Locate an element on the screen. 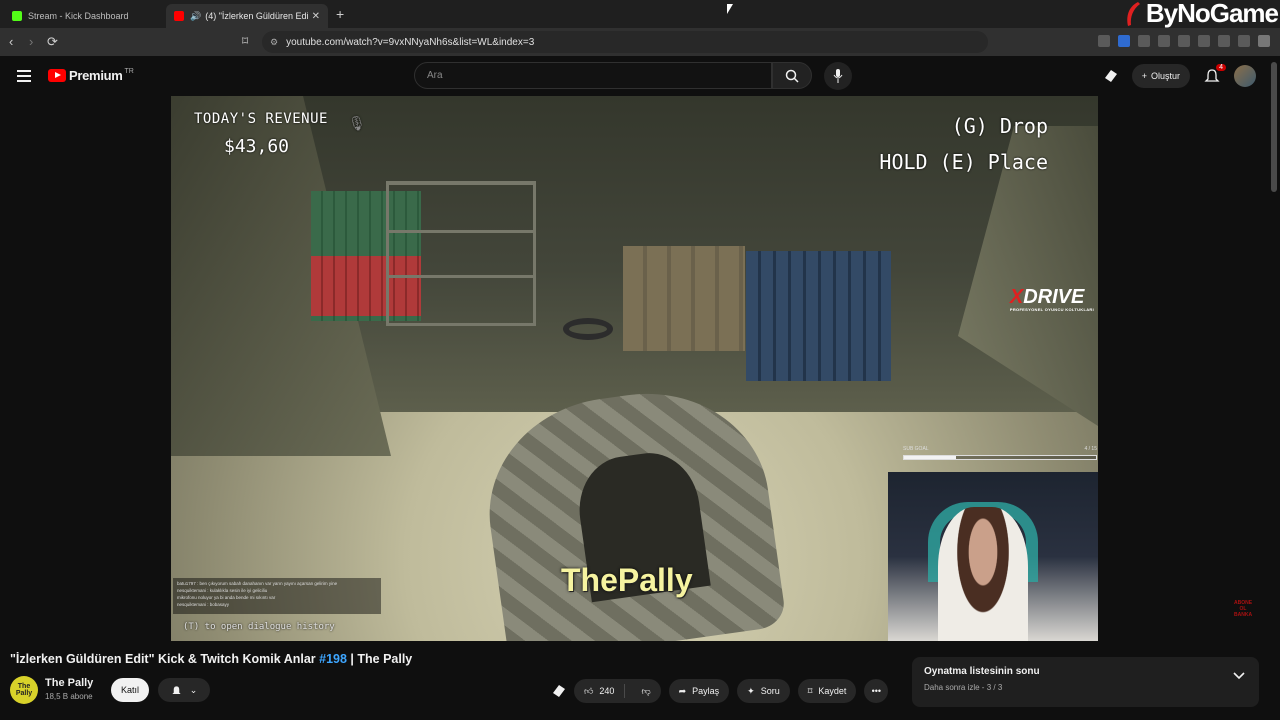 The height and width of the screenshot is (720, 1280). music-icon is located at coordinates (1164, 41).